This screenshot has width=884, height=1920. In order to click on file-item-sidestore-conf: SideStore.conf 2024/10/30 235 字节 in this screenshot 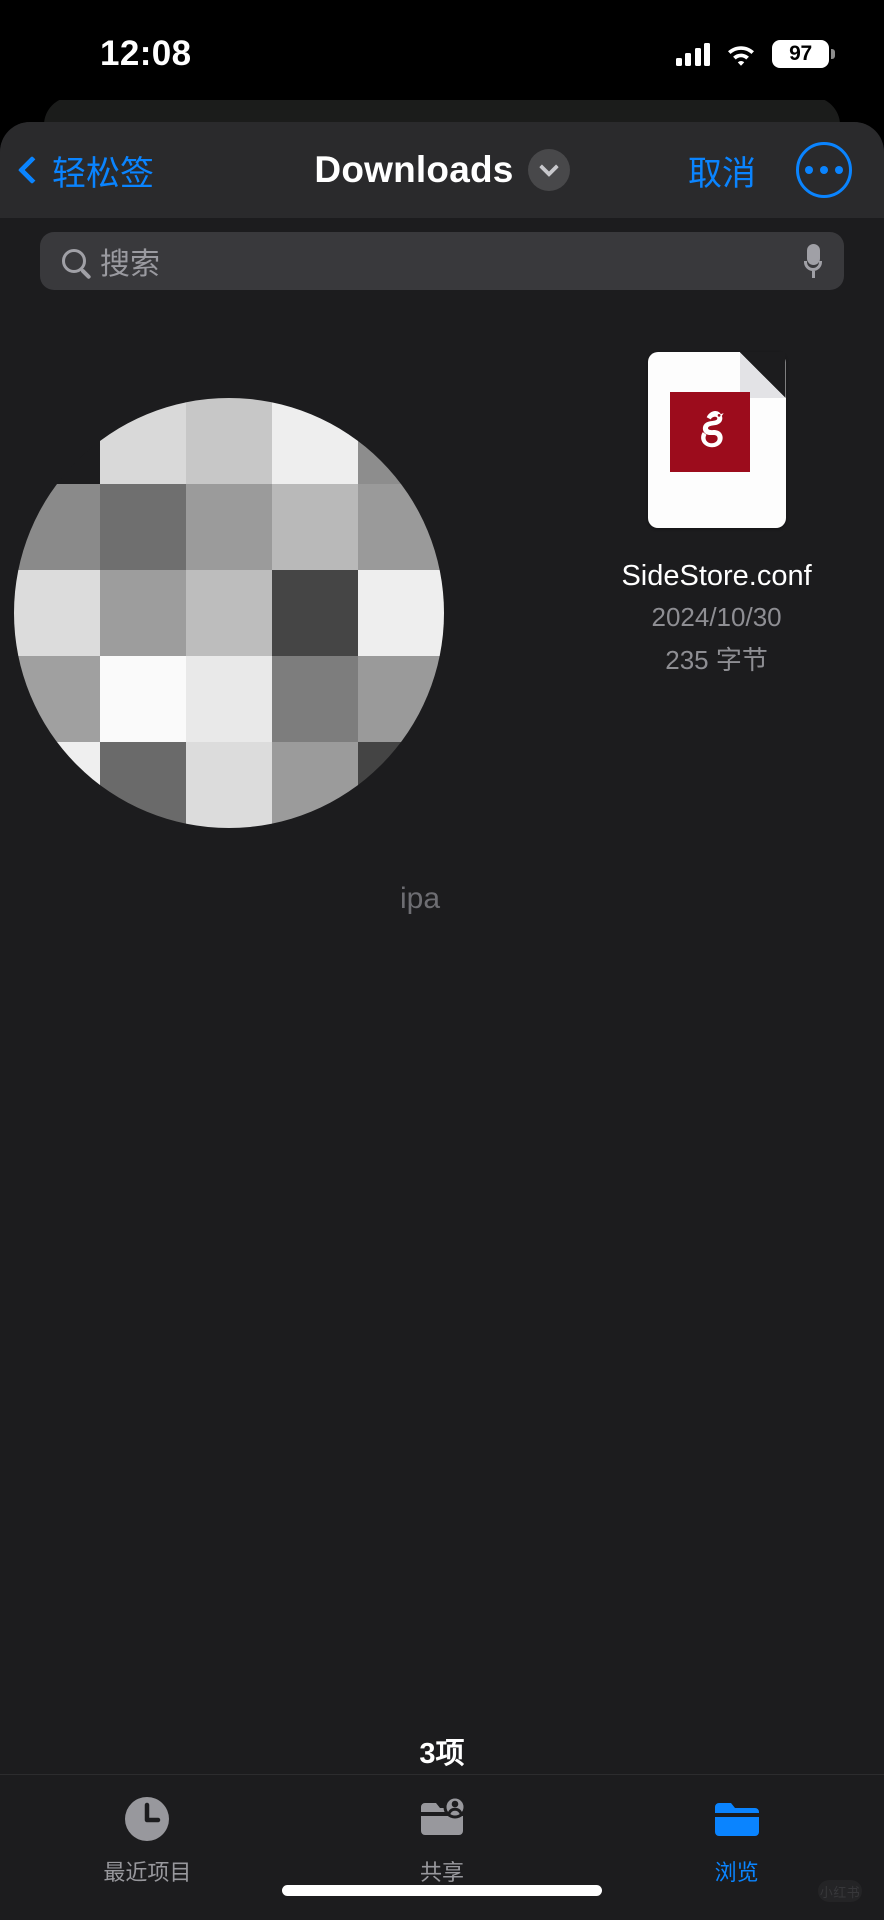, I will do `click(716, 506)`.